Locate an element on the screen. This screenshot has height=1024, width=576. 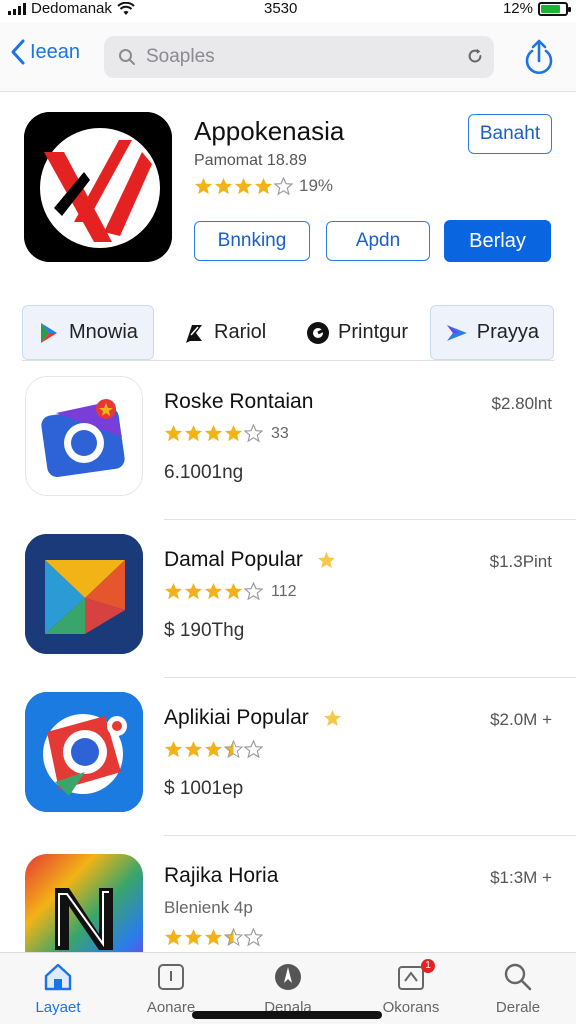
tab-prayya: Prayya is located at coordinates (492, 332).